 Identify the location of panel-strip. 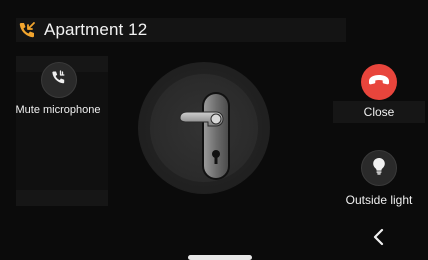
(62, 198).